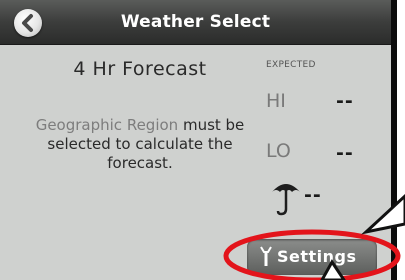 The image size is (405, 280). What do you see at coordinates (291, 65) in the screenshot?
I see `expected-label: EXPECTED` at bounding box center [291, 65].